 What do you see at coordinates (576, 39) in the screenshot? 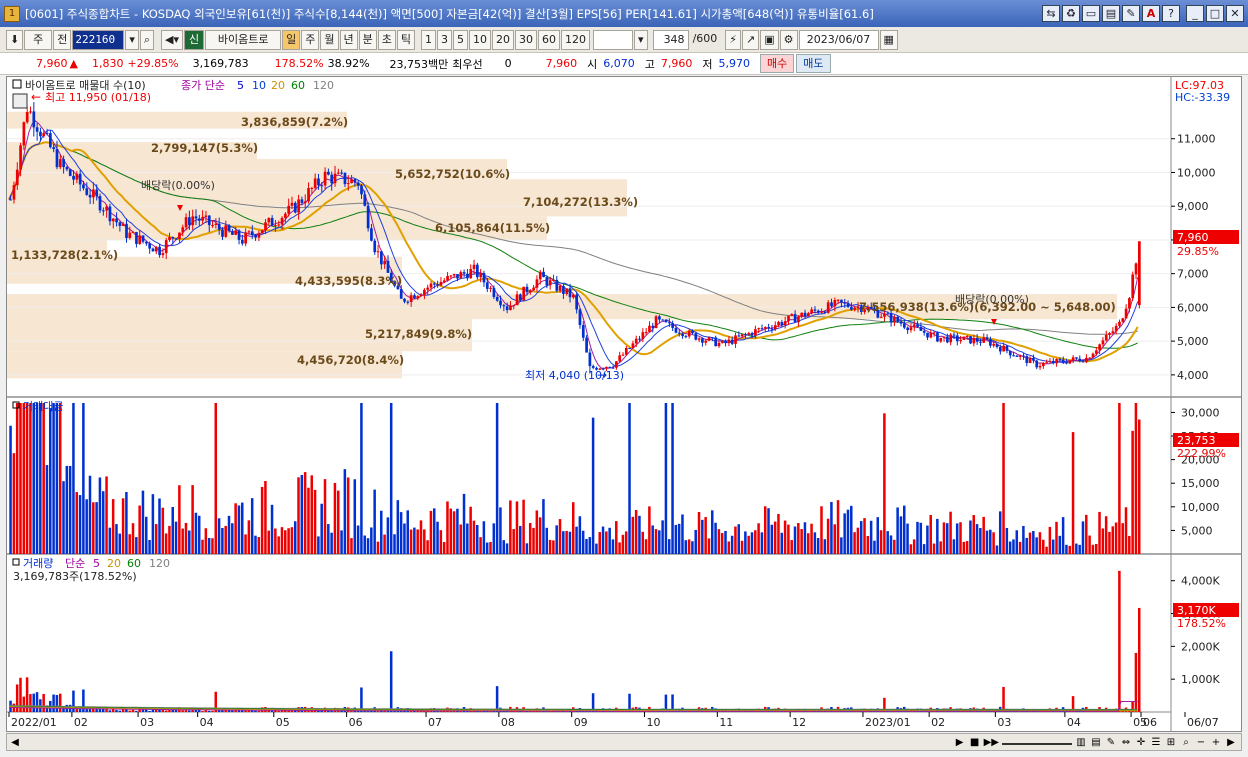
I see `interval-120: 120` at bounding box center [576, 39].